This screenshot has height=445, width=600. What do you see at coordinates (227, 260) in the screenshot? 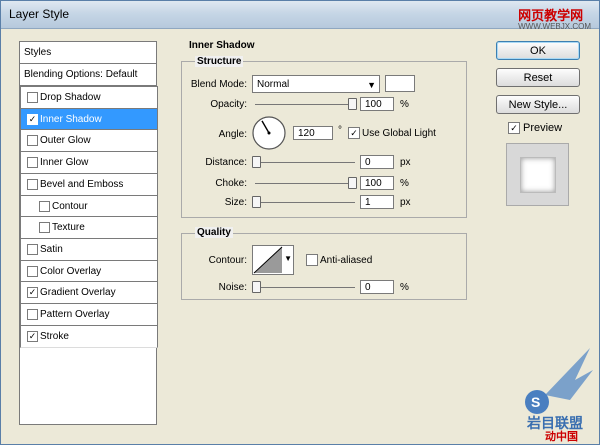
I see `contour-label: Contour:` at bounding box center [227, 260].